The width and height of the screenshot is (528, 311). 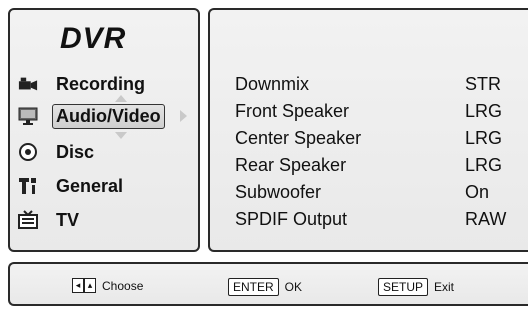 I want to click on setting-row-downmix: Downmix STR, so click(x=380, y=87).